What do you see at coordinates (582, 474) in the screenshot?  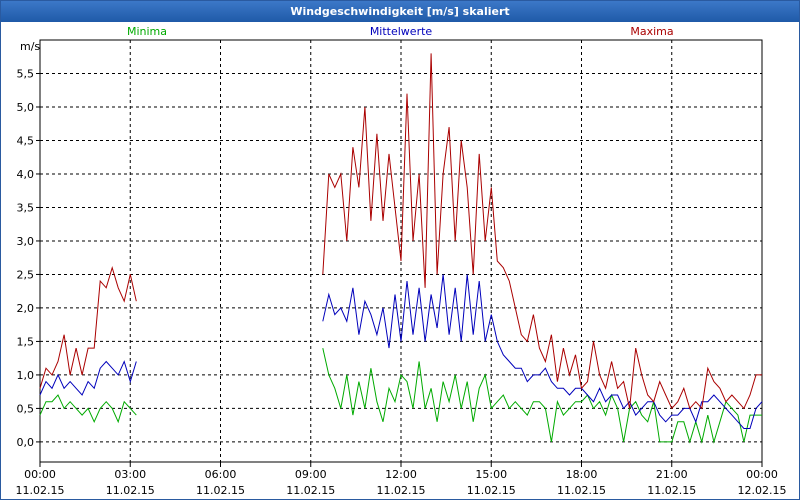 I see `x-tick-time-label: 18:00` at bounding box center [582, 474].